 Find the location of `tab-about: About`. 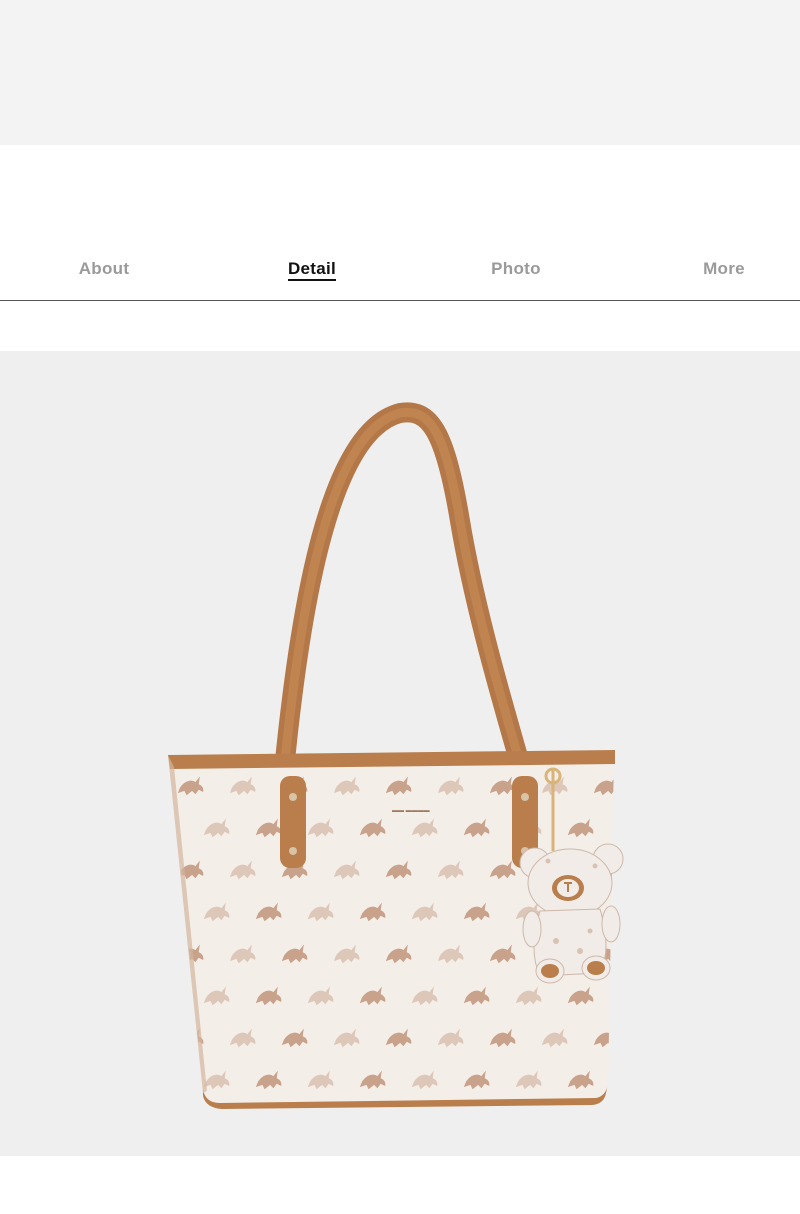

tab-about: About is located at coordinates (104, 269).